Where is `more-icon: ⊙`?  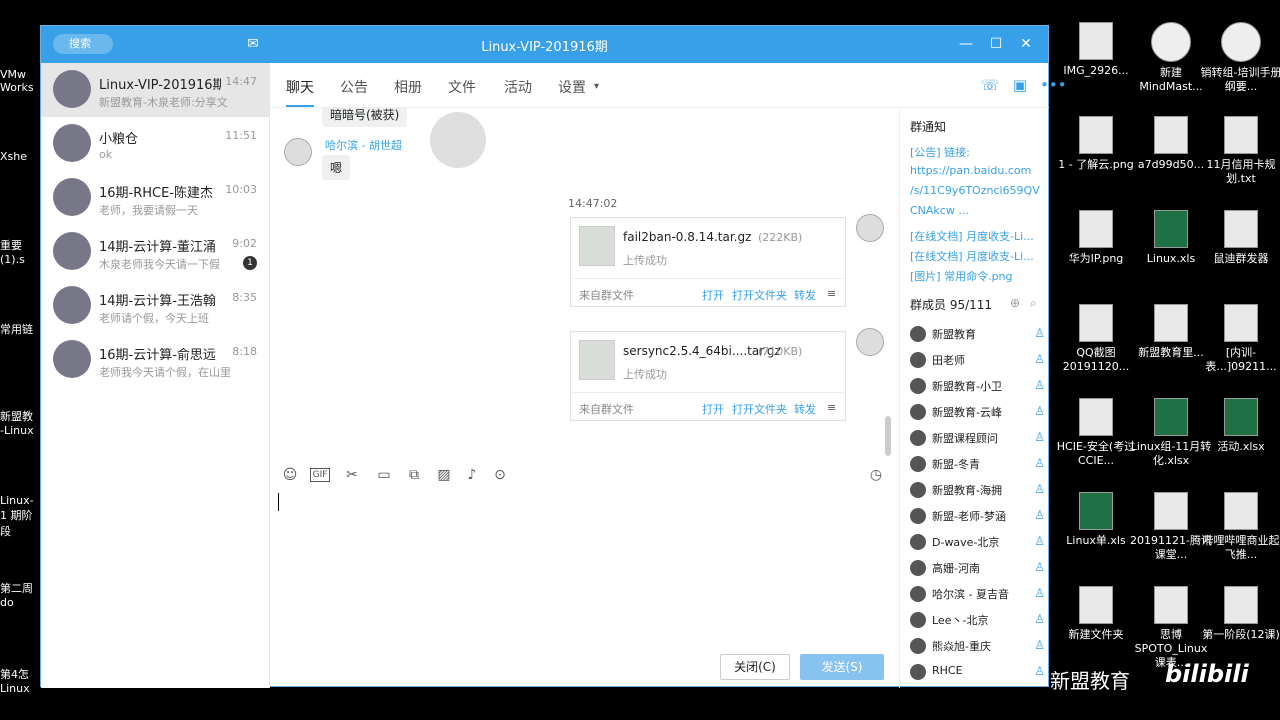
more-icon: ⊙ is located at coordinates (500, 475).